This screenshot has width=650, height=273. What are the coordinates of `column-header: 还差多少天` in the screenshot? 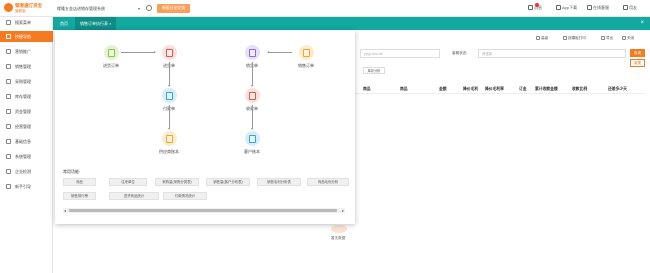 It's located at (617, 89).